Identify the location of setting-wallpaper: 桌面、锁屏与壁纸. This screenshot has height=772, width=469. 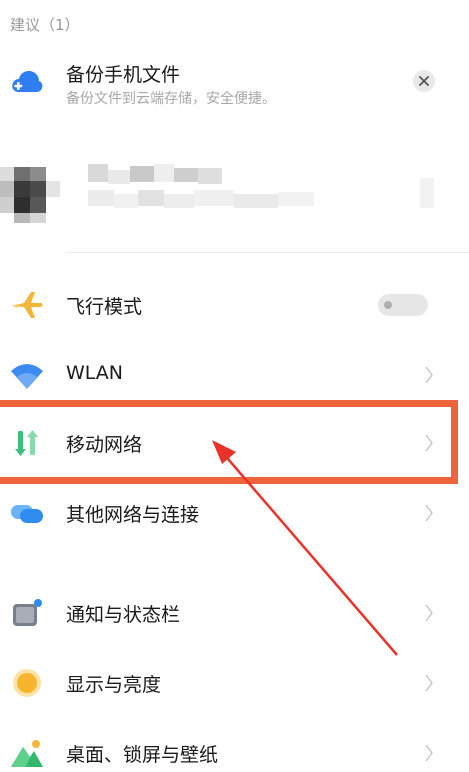
(234, 745).